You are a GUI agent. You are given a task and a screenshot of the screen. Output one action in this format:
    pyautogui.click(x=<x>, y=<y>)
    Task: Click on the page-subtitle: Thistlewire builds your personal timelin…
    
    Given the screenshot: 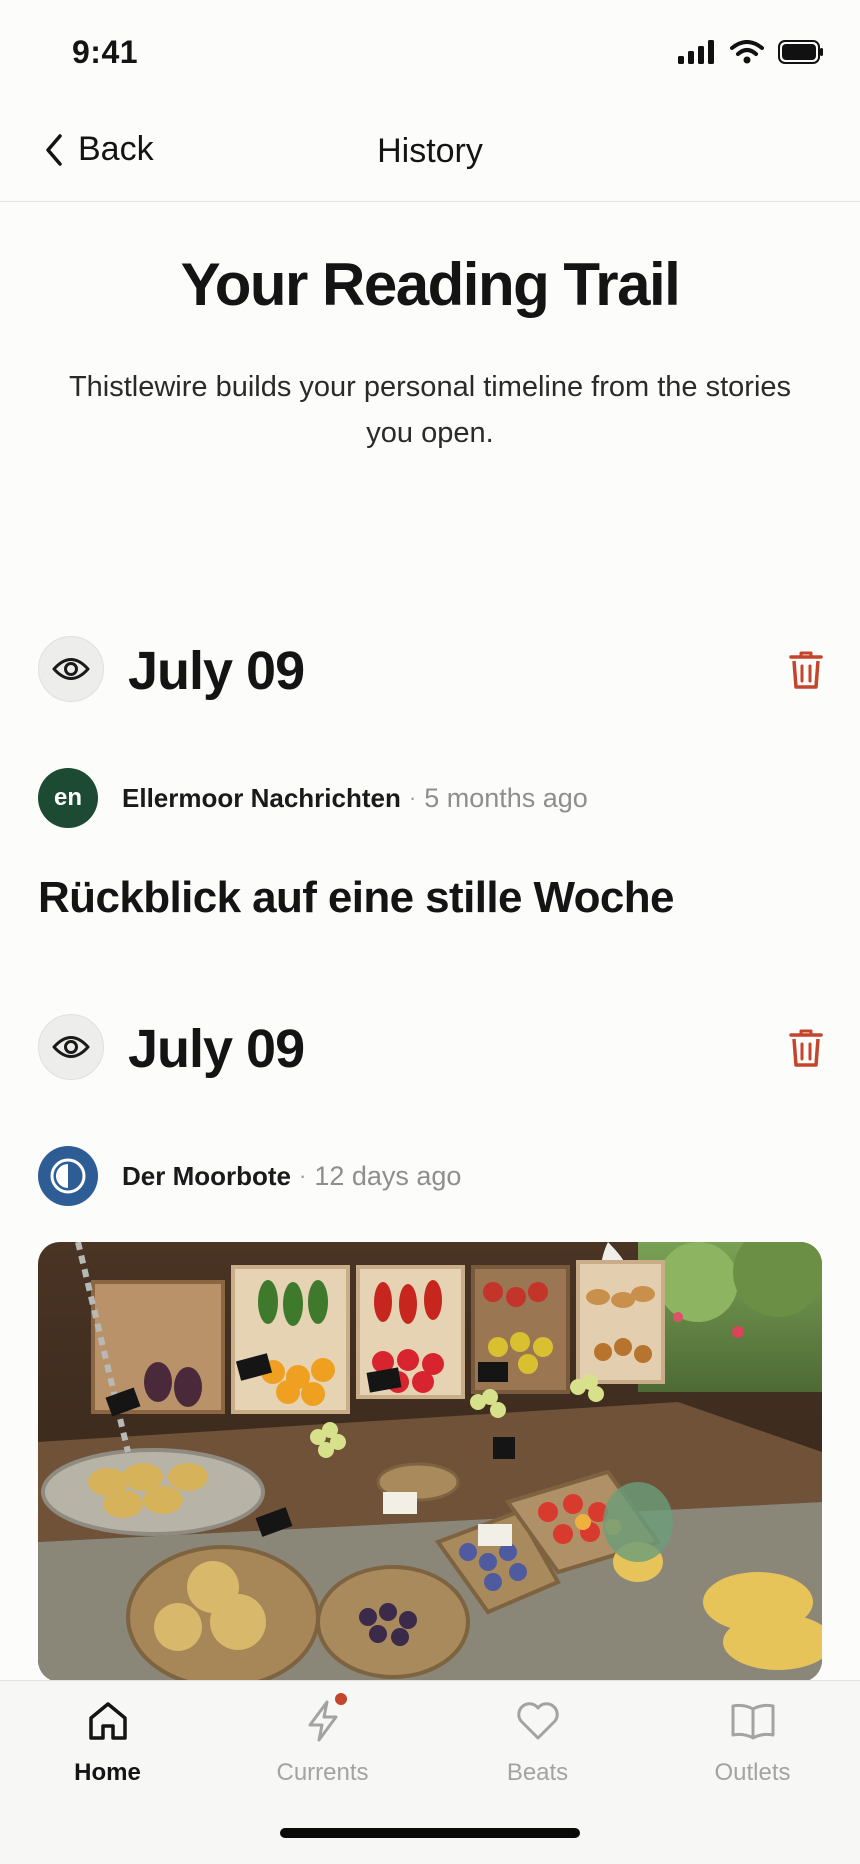 What is the action you would take?
    pyautogui.click(x=430, y=410)
    